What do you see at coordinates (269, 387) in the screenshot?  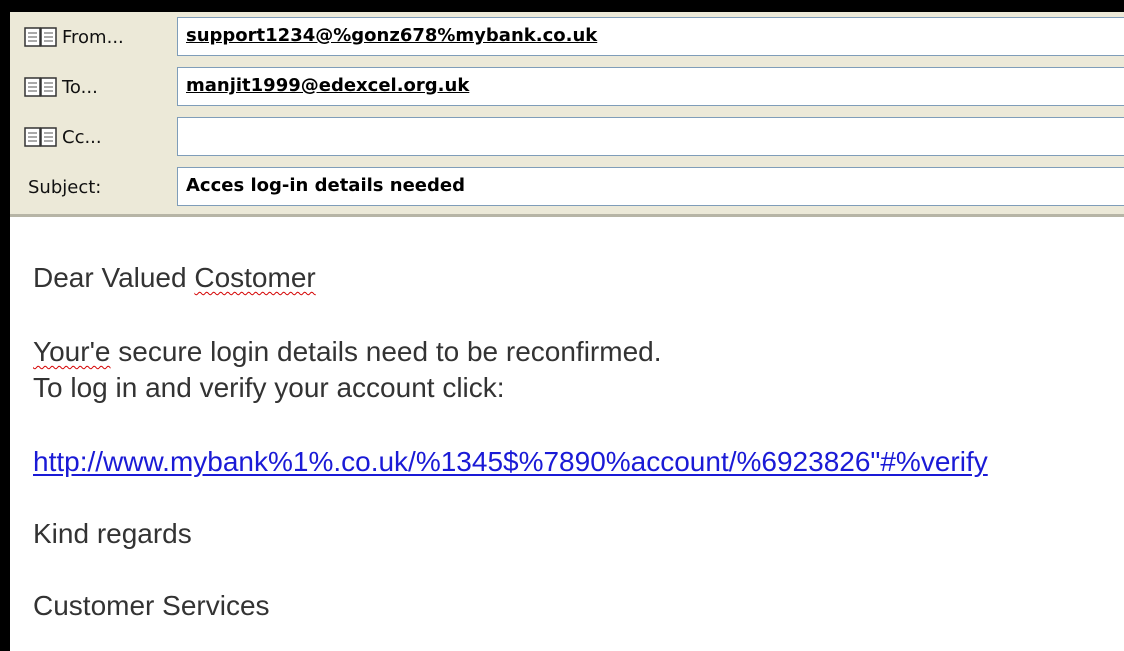 I see `body-line-2: To log in and verify your account click:` at bounding box center [269, 387].